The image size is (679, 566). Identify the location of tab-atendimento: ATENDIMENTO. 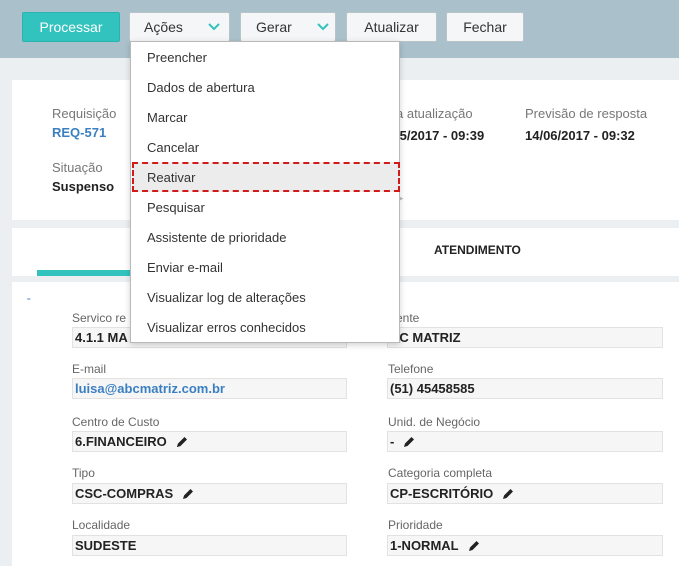
(477, 250).